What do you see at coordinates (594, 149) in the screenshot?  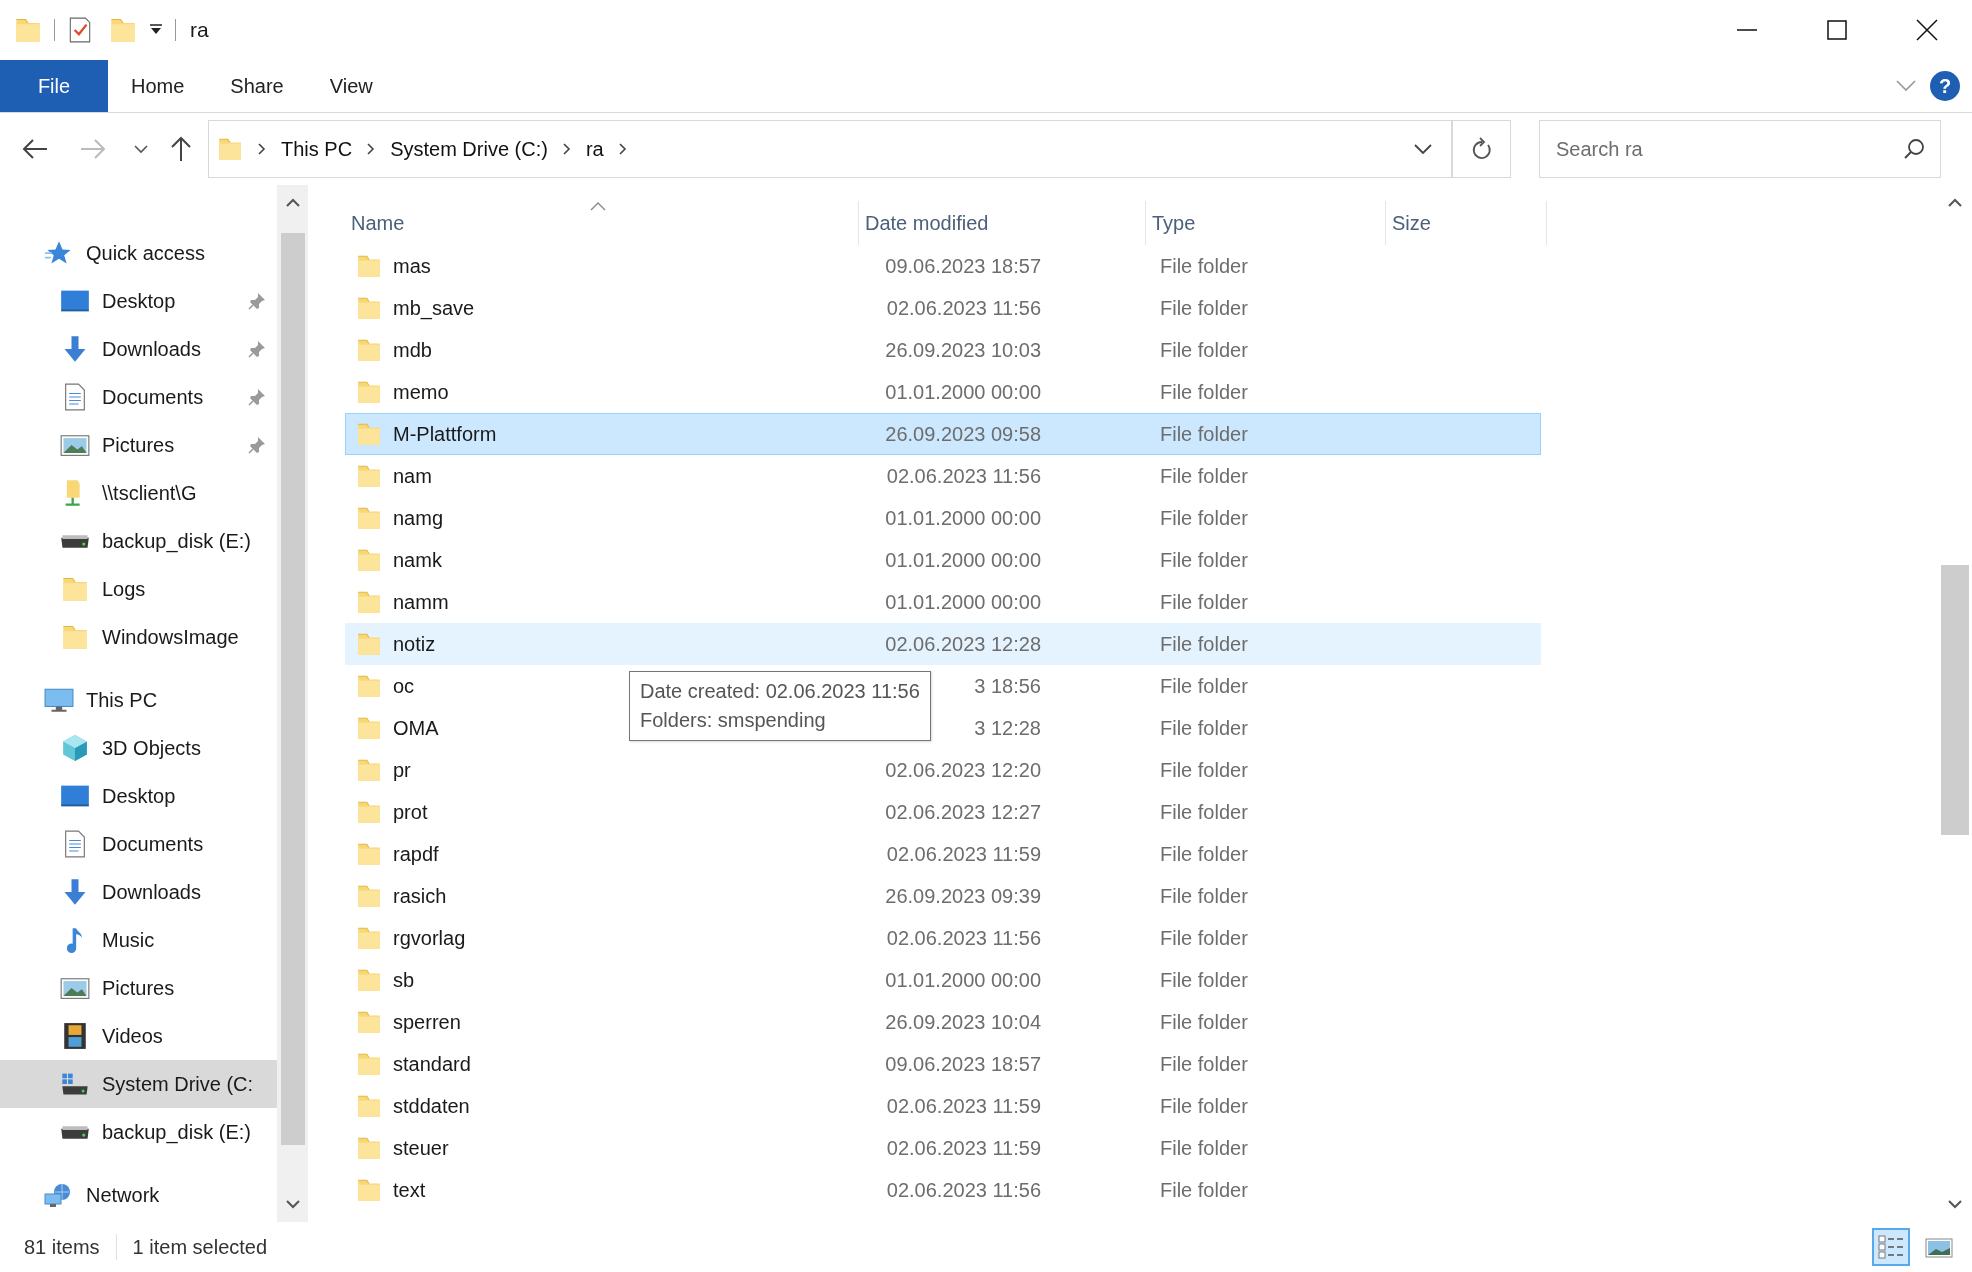 I see `breadcrumb: ra` at bounding box center [594, 149].